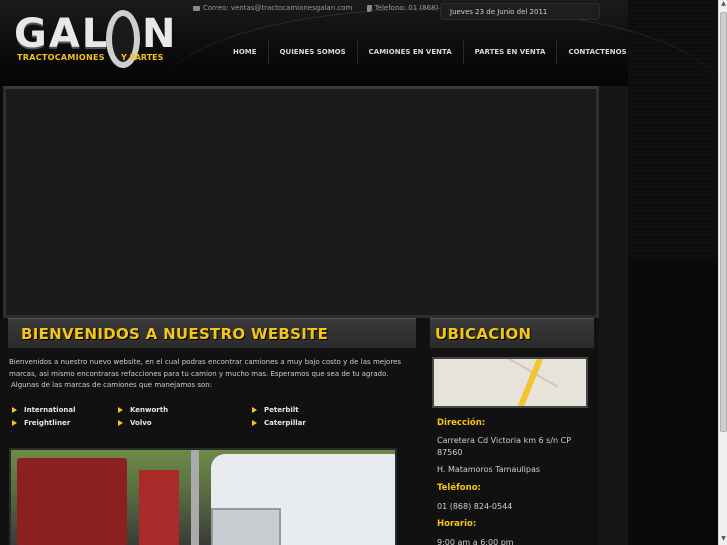  I want to click on brand-label: Volvo, so click(141, 423).